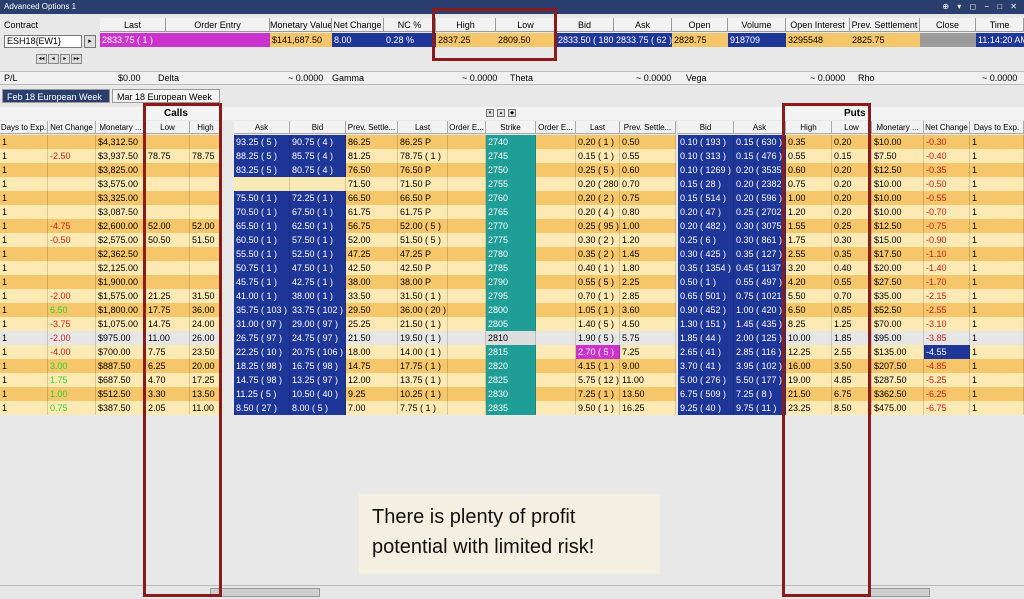 The width and height of the screenshot is (1024, 599). I want to click on col-header-put-low: Low, so click(852, 127).